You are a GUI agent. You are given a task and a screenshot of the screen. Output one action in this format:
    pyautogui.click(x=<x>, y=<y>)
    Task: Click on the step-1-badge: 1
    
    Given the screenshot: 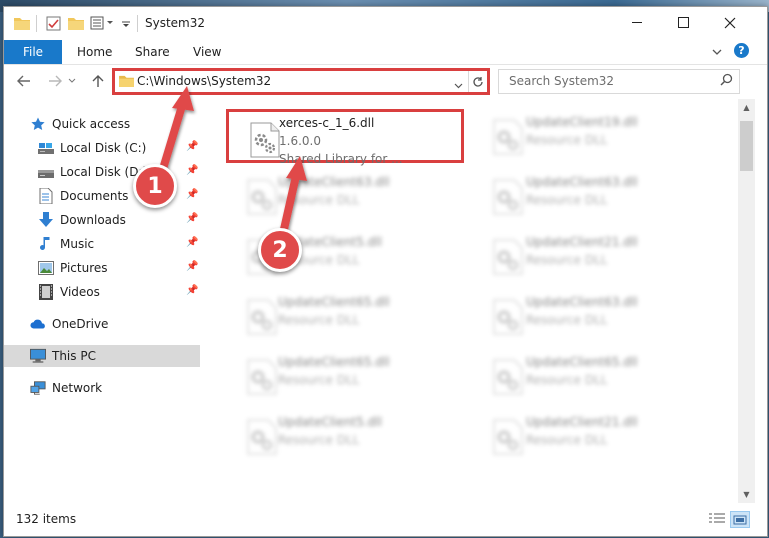 What is the action you would take?
    pyautogui.click(x=155, y=186)
    